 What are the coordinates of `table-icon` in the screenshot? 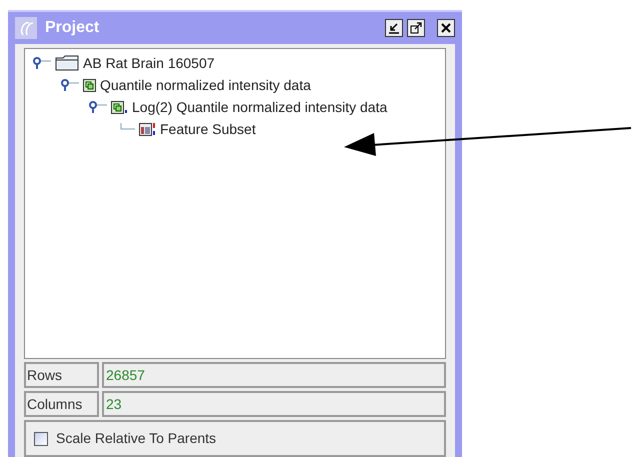 It's located at (147, 129).